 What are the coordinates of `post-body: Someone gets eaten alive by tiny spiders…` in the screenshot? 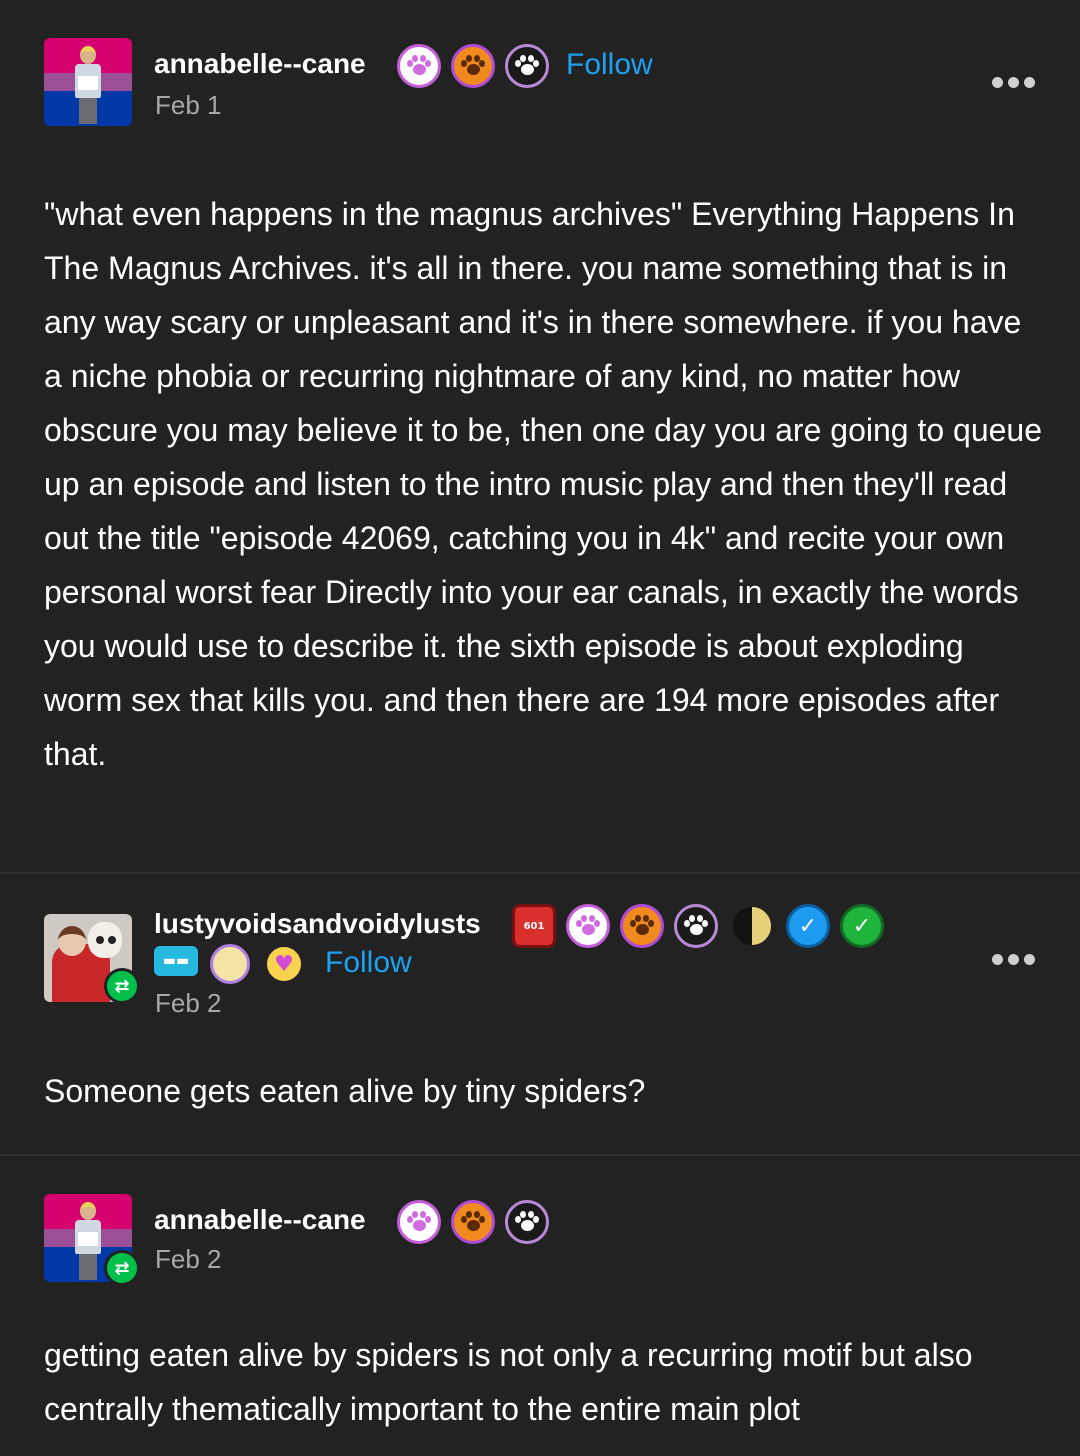 It's located at (345, 1091).